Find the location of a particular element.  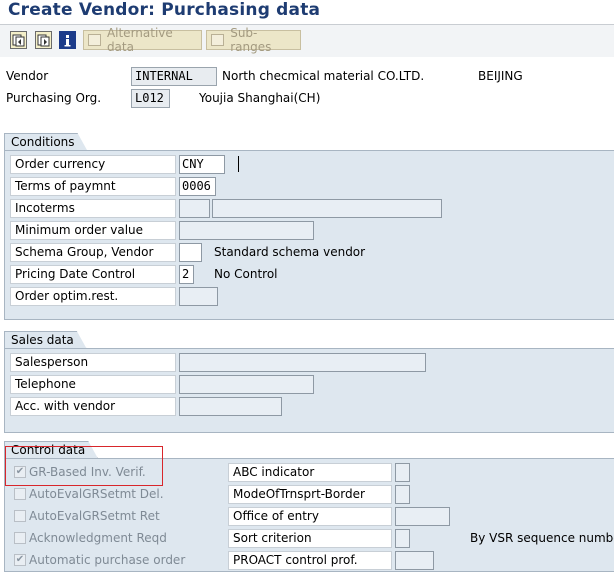

min-order-value-label: Minimum order value is located at coordinates (93, 230).